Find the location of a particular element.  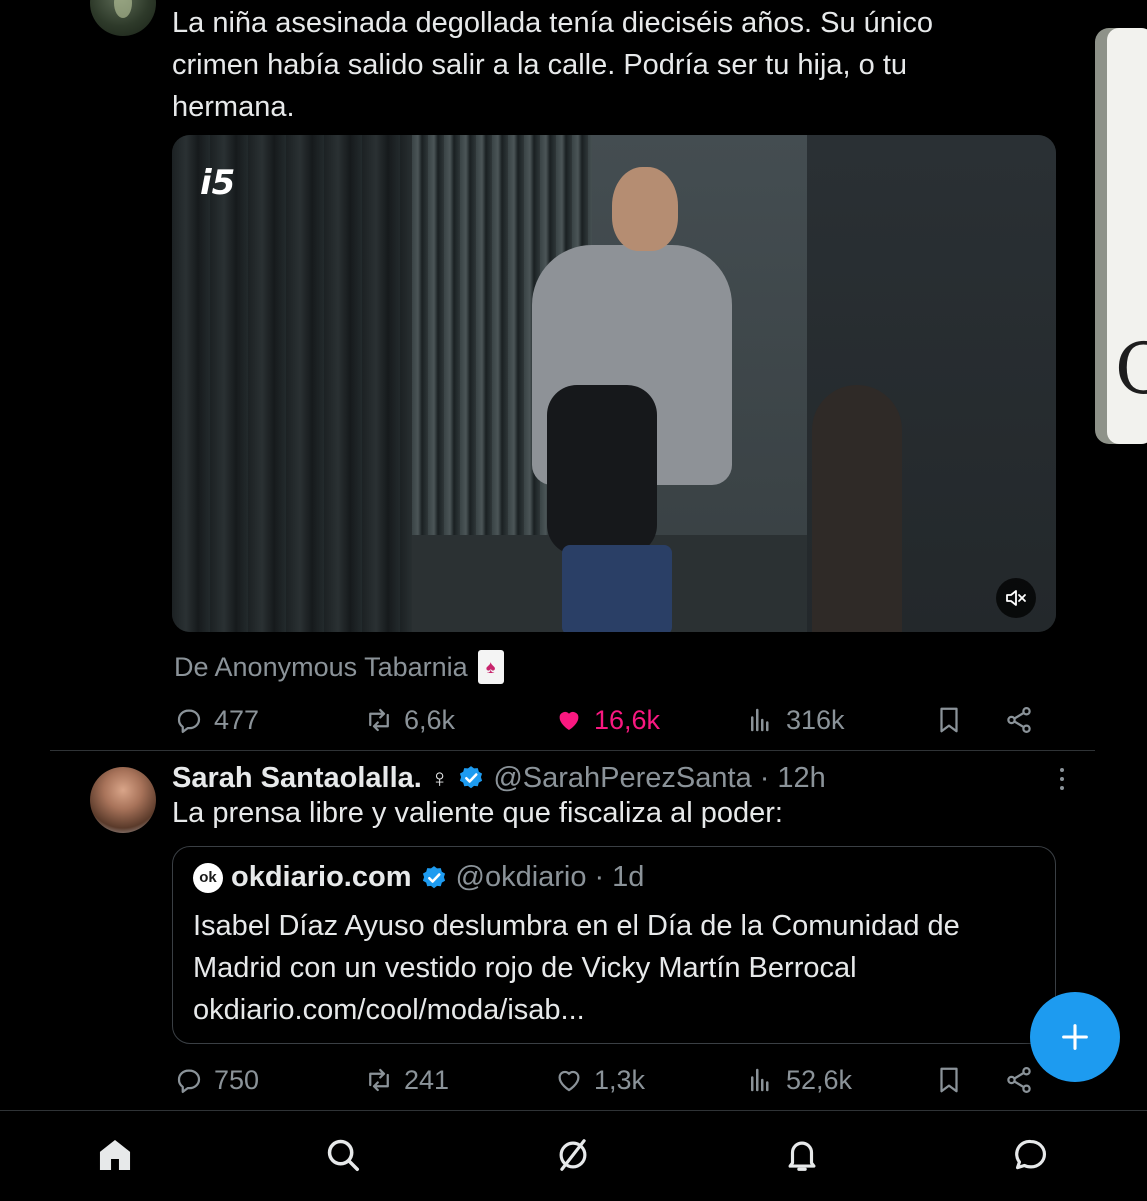

reply-count: 477 is located at coordinates (237, 719).